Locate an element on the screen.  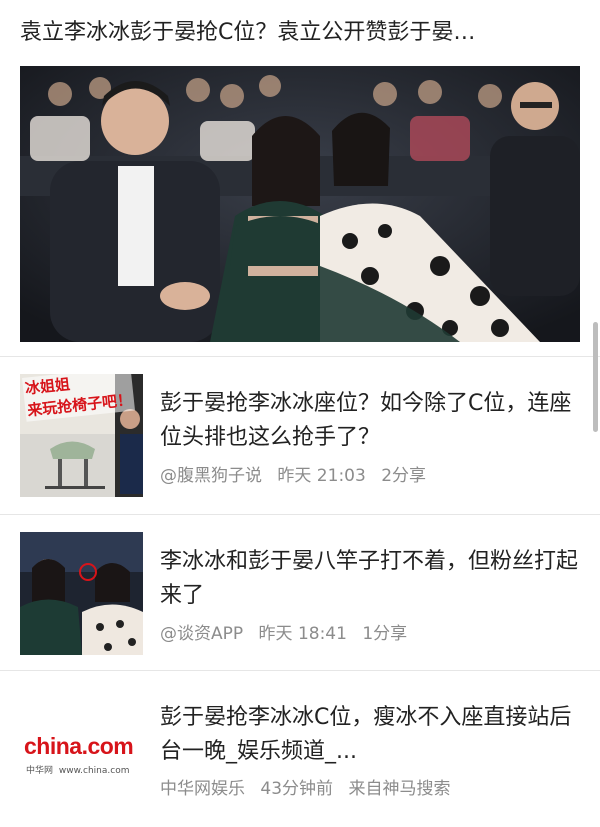
feed-item-meta: @谈资APP 昨天 18:41 1分享 is located at coordinates (288, 631).